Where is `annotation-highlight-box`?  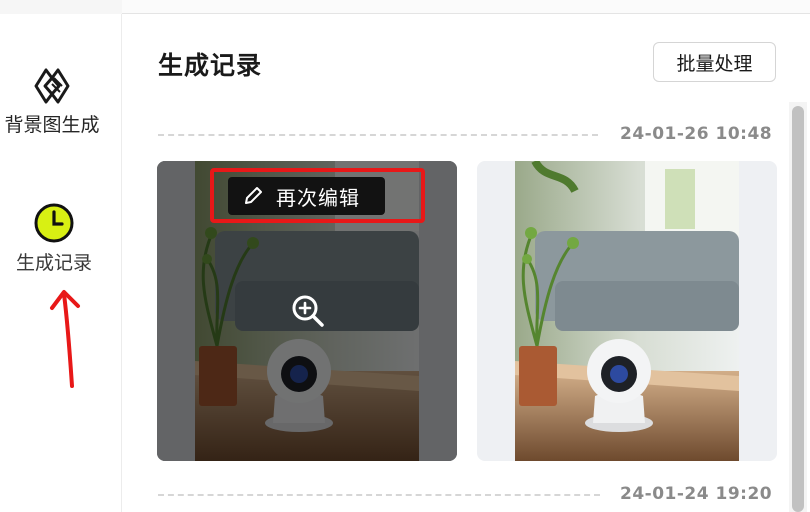 annotation-highlight-box is located at coordinates (317, 195).